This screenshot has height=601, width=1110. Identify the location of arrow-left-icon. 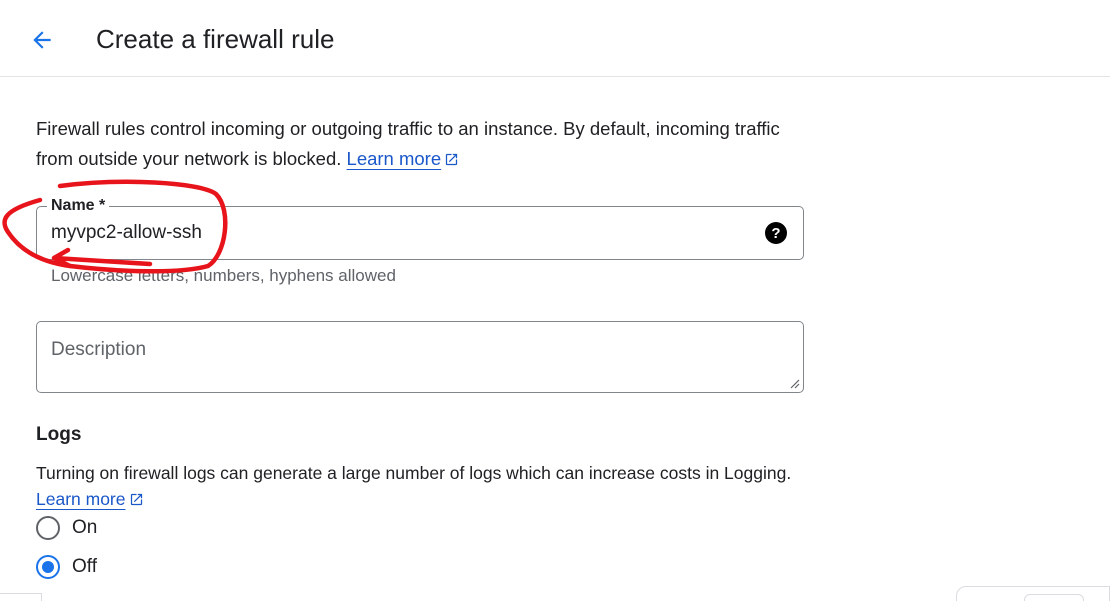
(42, 40).